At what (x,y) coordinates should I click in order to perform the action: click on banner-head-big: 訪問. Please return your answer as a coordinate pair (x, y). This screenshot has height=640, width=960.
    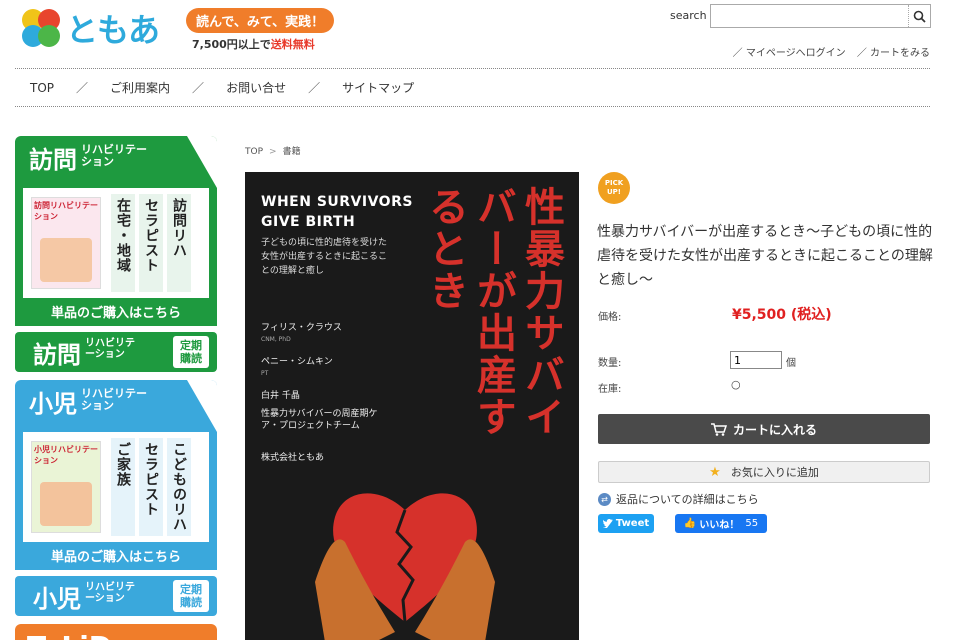
    Looking at the image, I should click on (53, 160).